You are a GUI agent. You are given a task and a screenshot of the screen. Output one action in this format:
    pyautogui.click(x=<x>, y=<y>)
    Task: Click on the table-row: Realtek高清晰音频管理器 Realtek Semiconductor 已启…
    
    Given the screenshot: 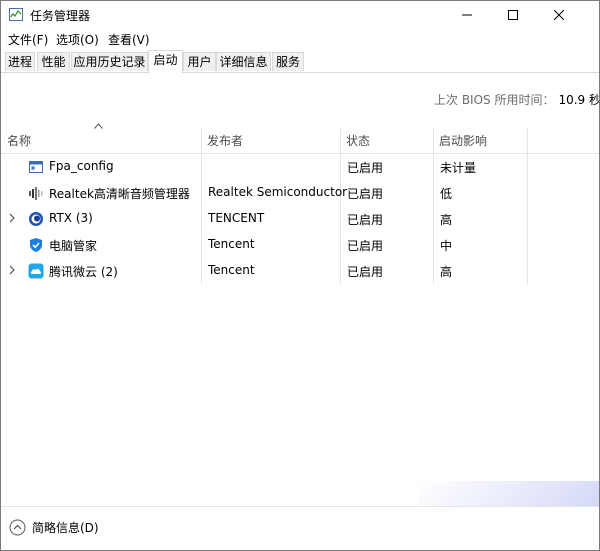 What is the action you would take?
    pyautogui.click(x=300, y=193)
    